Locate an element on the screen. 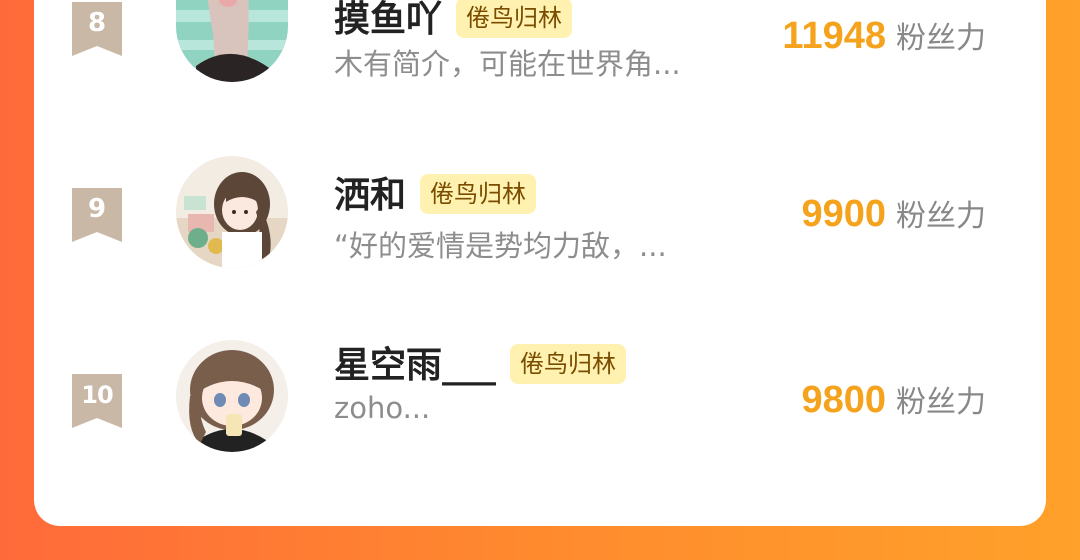 This screenshot has height=560, width=1080. fans-count: 11948 is located at coordinates (834, 36).